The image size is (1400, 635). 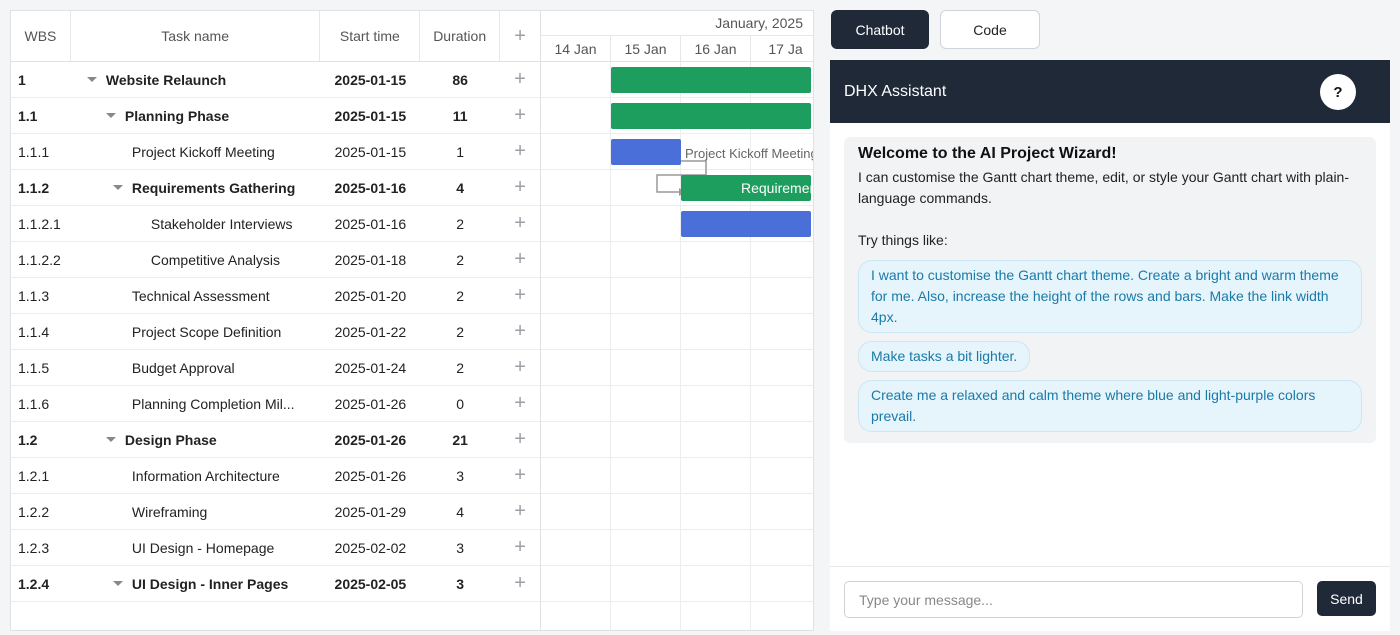 I want to click on assistant-header: DHX Assistant ?, so click(x=1110, y=91).